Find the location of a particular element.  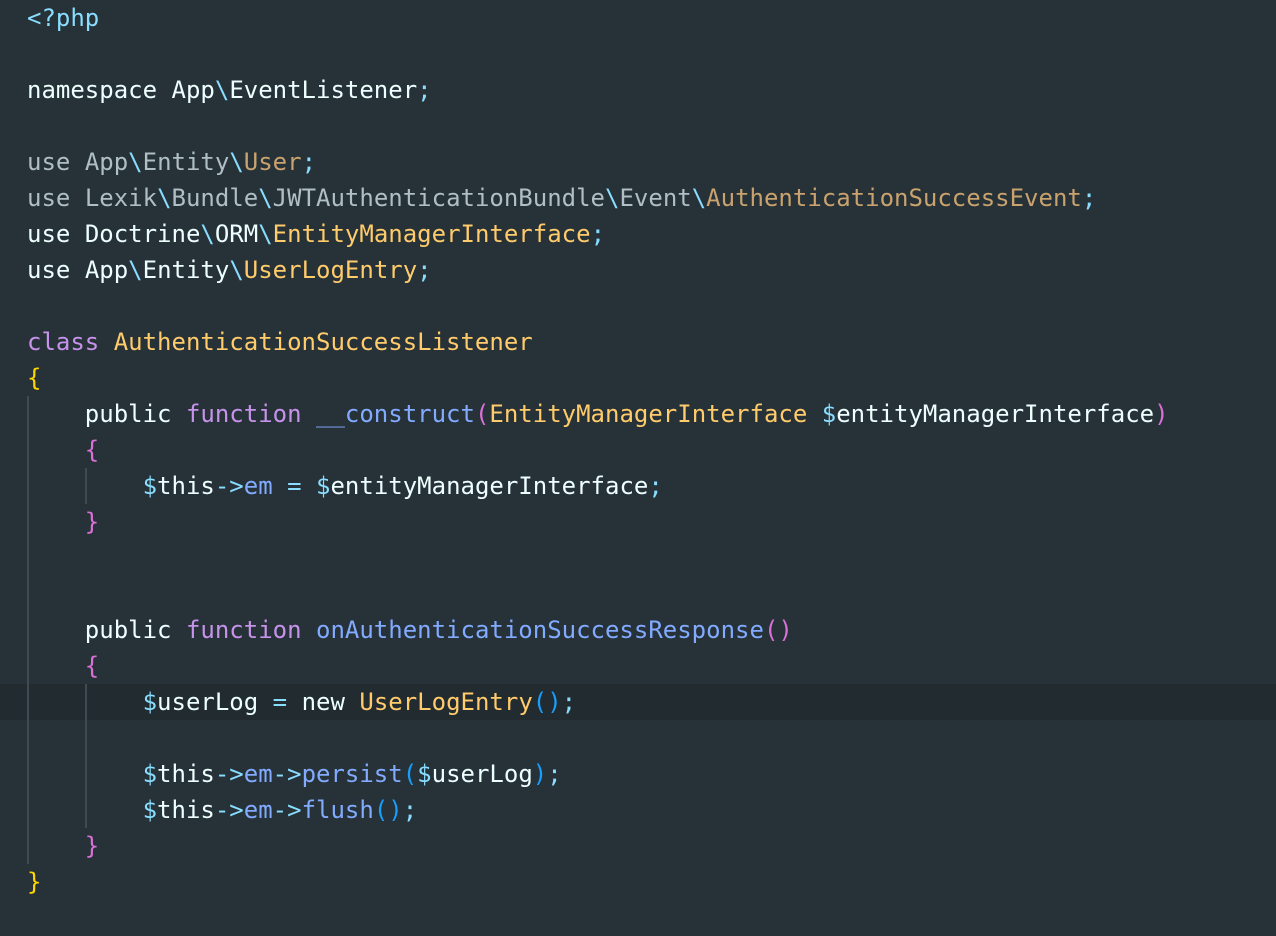

code-token: Doctrine is located at coordinates (142, 234).